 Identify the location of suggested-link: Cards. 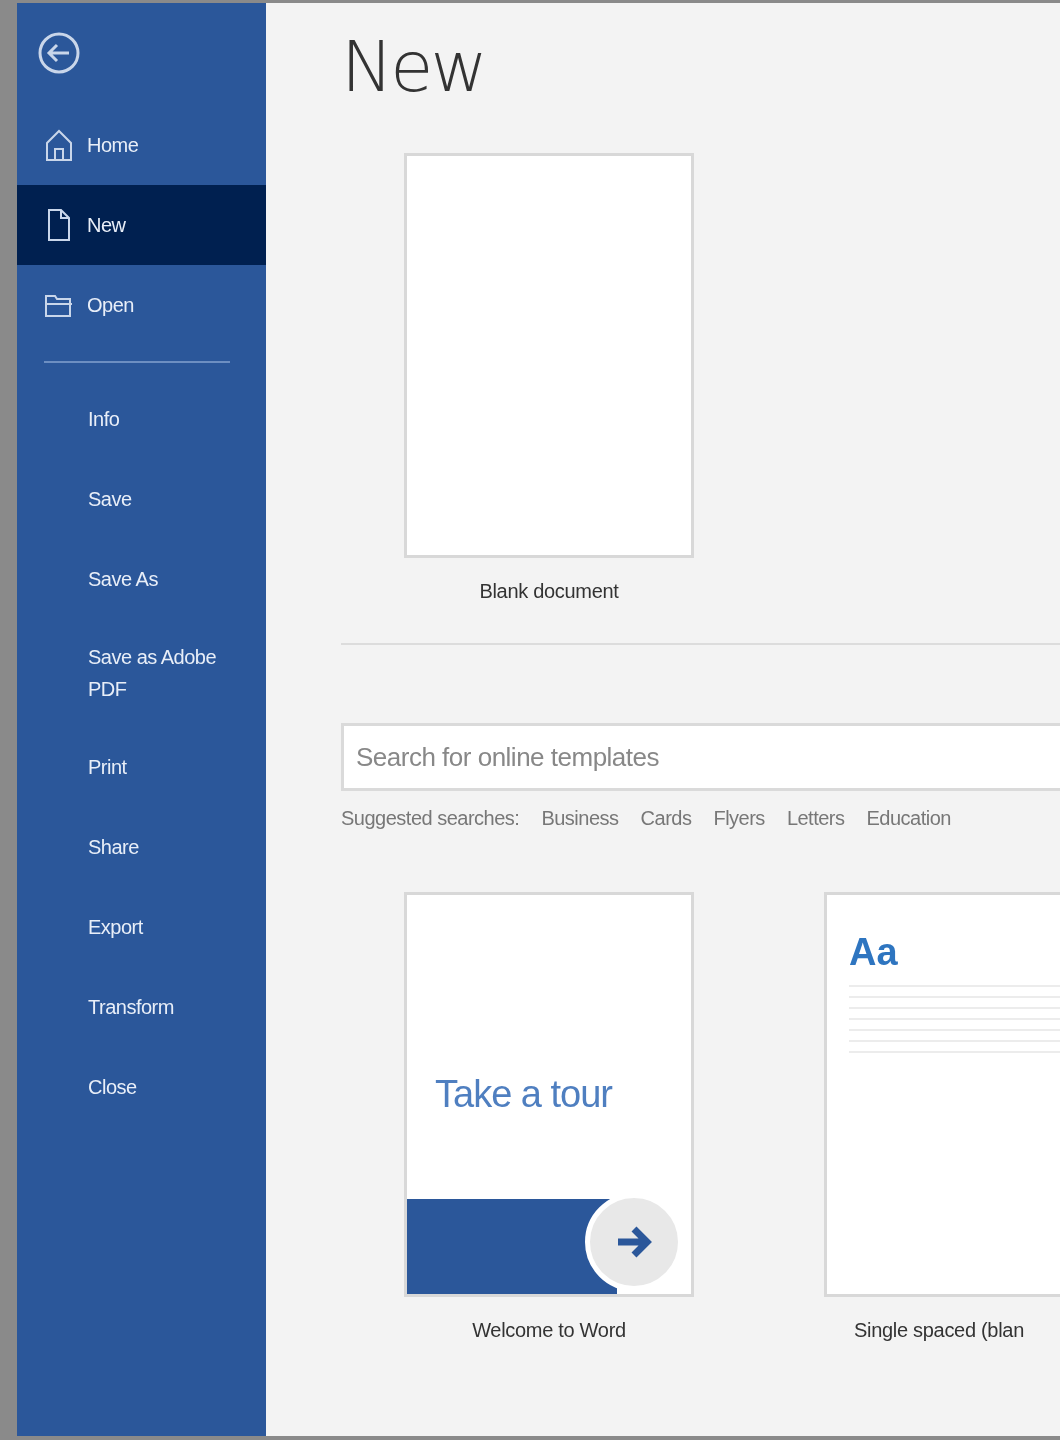
(666, 818).